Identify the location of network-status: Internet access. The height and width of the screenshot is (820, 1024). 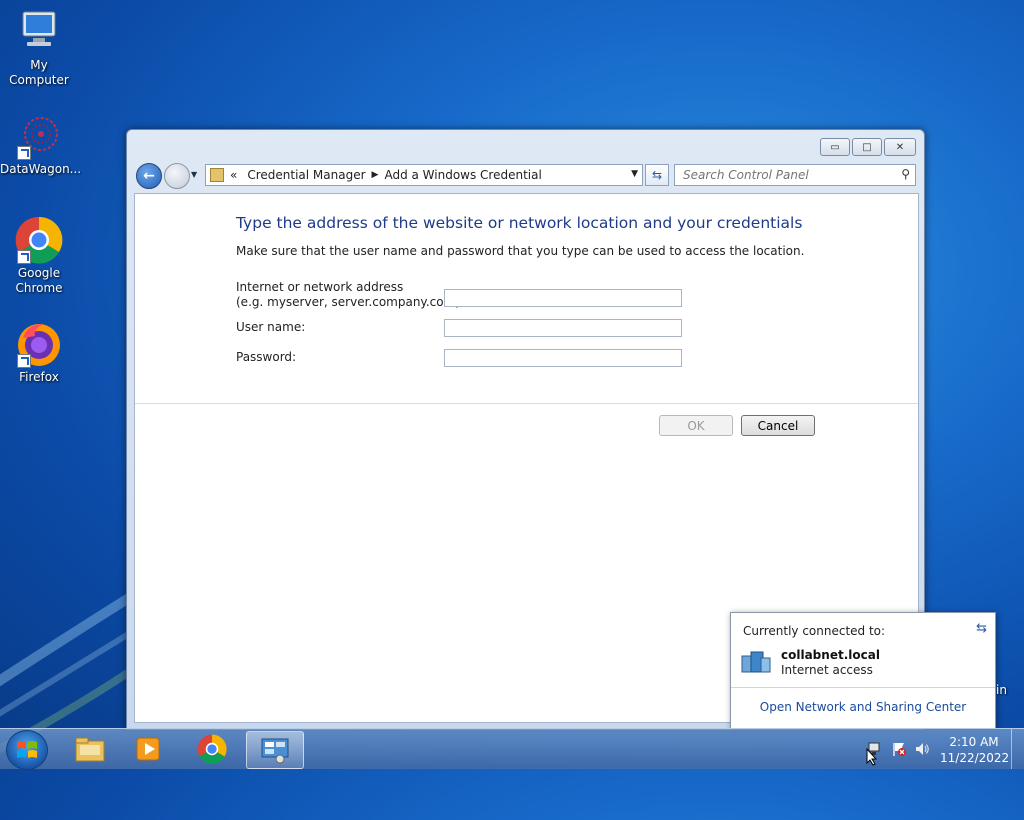
(827, 670).